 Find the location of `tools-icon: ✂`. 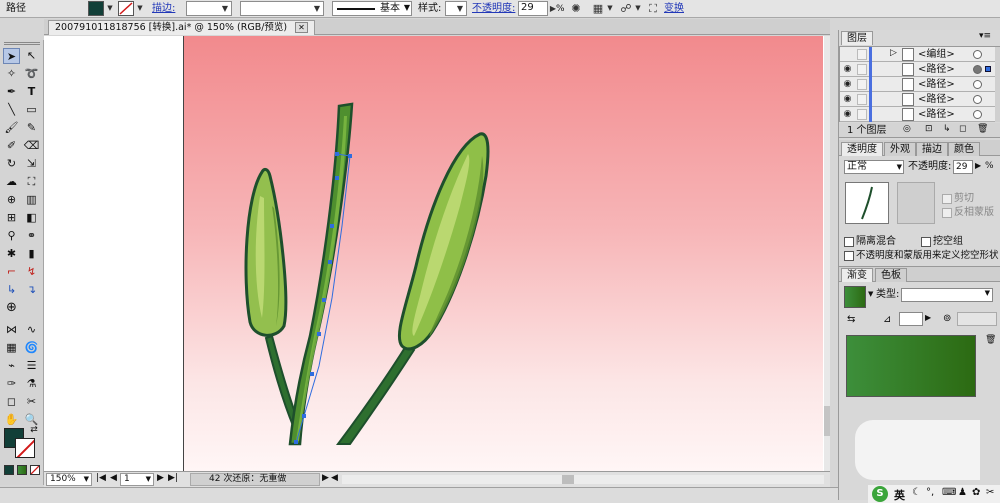

tools-icon: ✂ is located at coordinates (990, 492).